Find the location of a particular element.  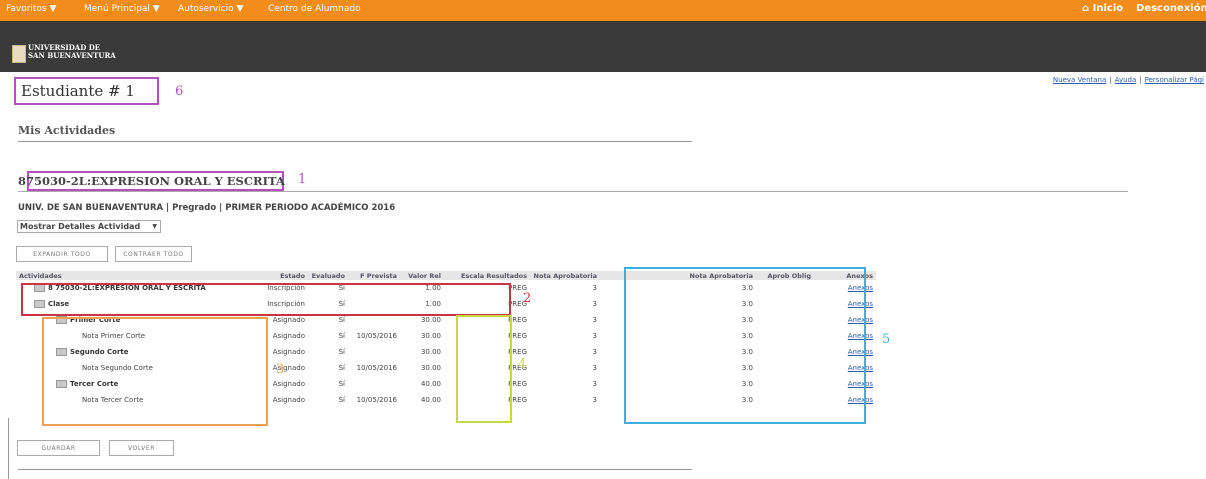

section-heading: Mis Actividades is located at coordinates (67, 130).